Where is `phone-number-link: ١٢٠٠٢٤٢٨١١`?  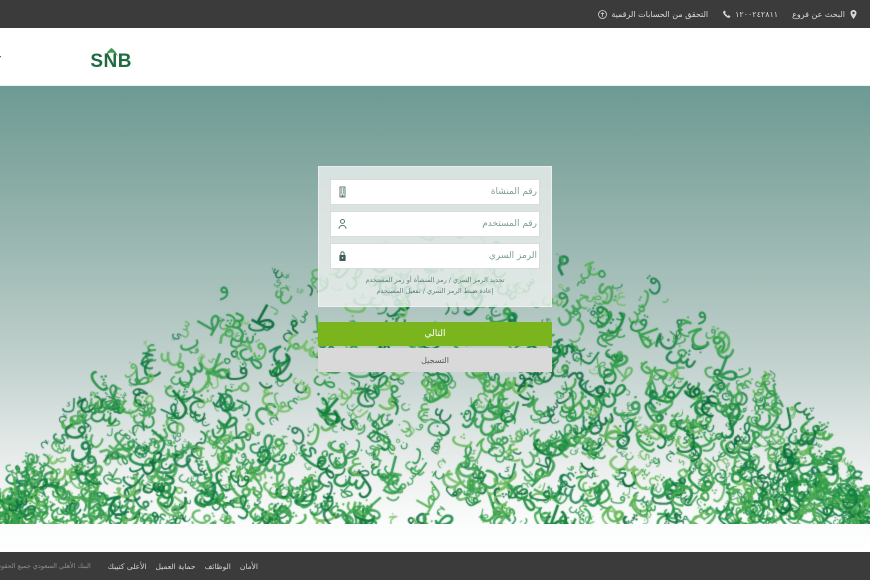 phone-number-link: ١٢٠٠٢٤٢٨١١ is located at coordinates (750, 14).